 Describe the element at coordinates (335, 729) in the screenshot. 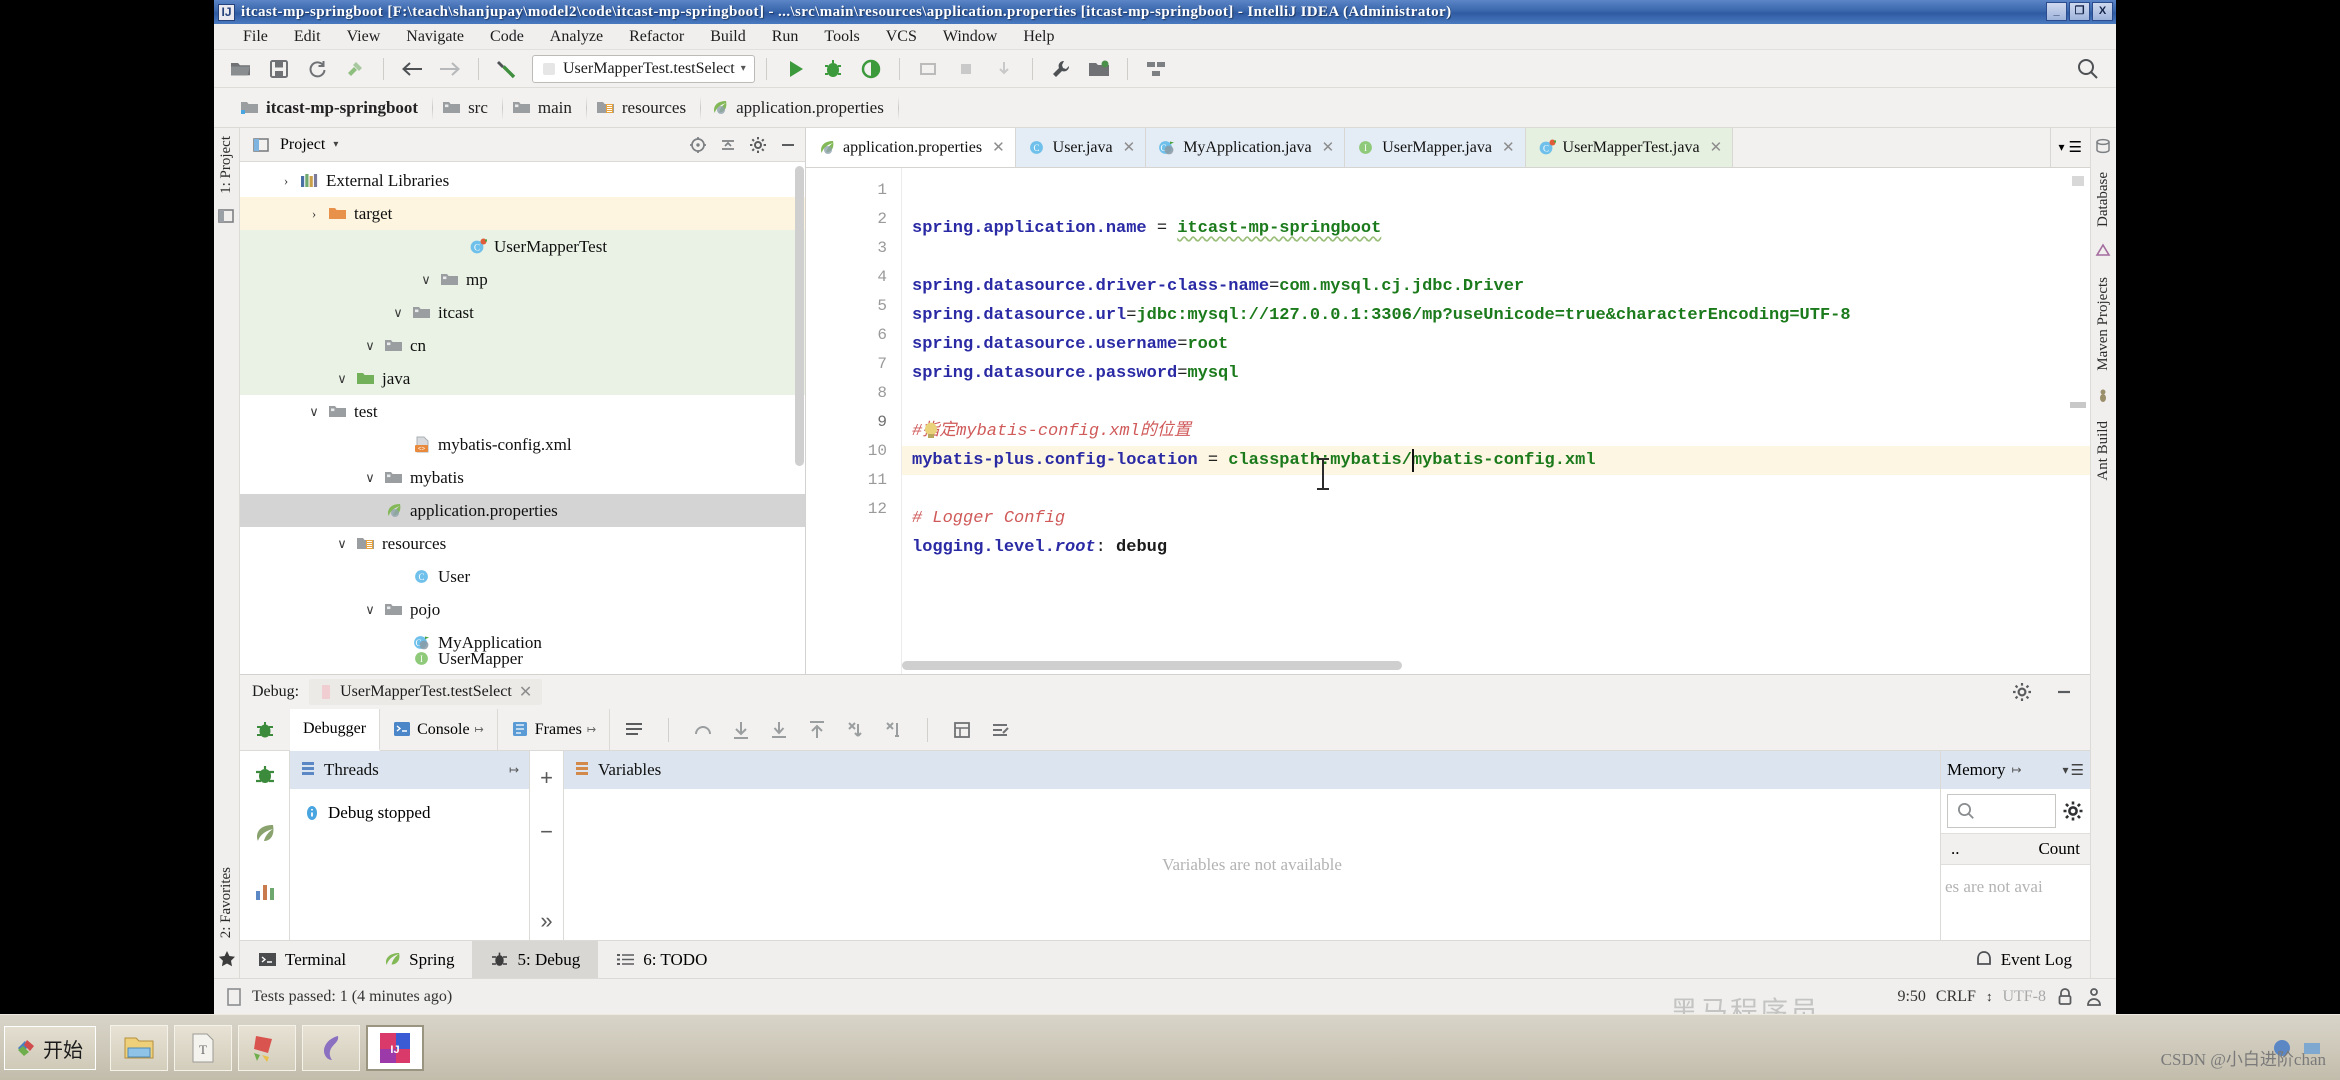

I see `debug-tab-debugger: Debugger` at that location.